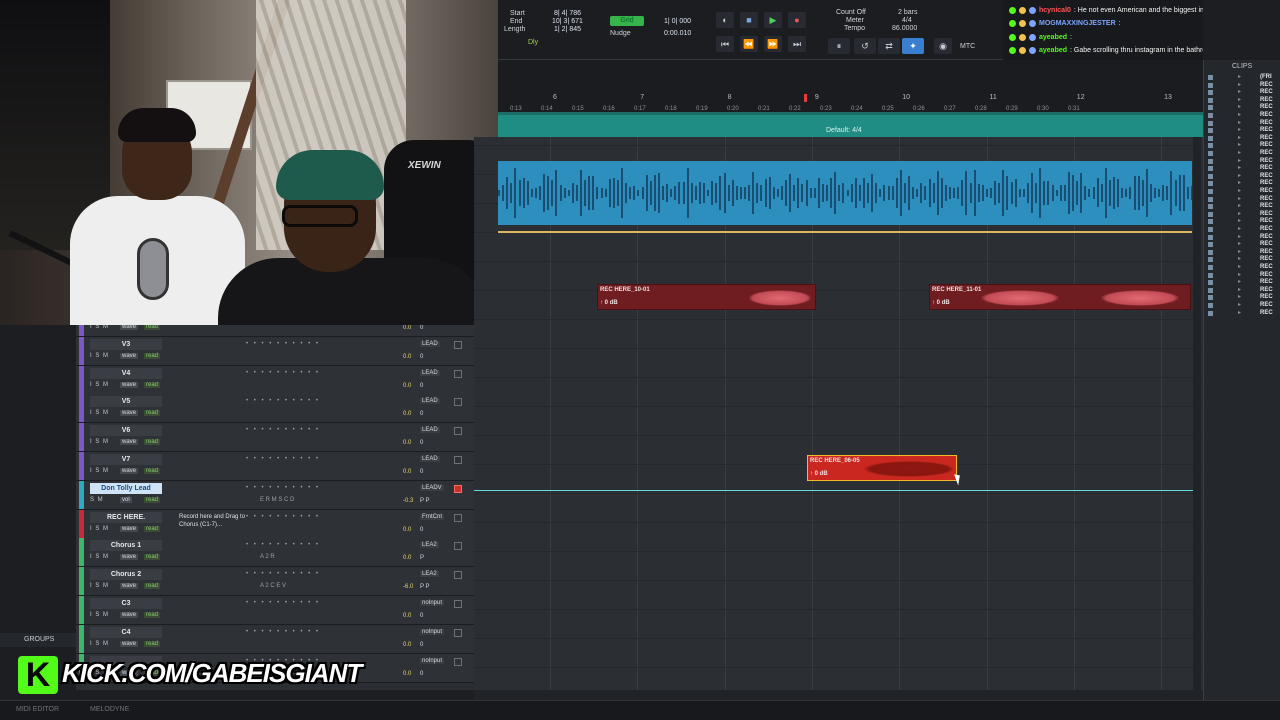 This screenshot has height=720, width=1280. I want to click on length-value: 1| 2| 845, so click(567, 29).